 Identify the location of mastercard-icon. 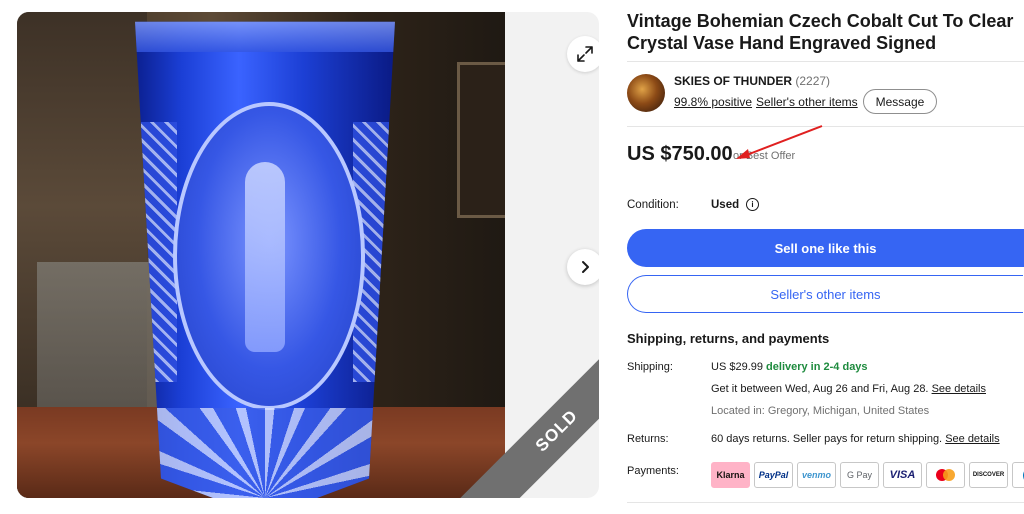
(945, 475).